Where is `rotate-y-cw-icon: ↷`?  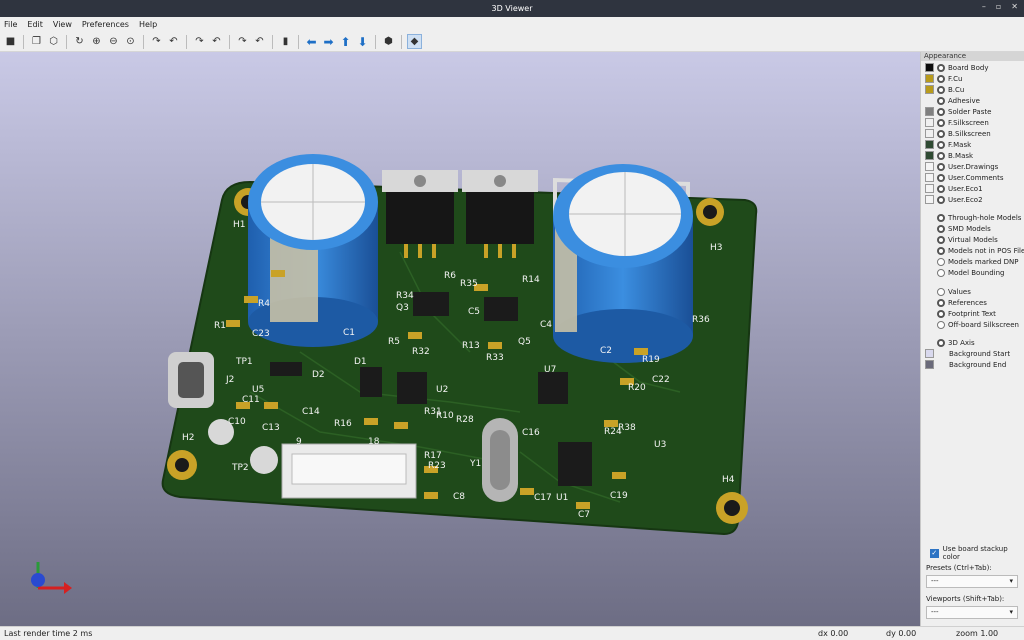
rotate-y-cw-icon: ↷ is located at coordinates (199, 41).